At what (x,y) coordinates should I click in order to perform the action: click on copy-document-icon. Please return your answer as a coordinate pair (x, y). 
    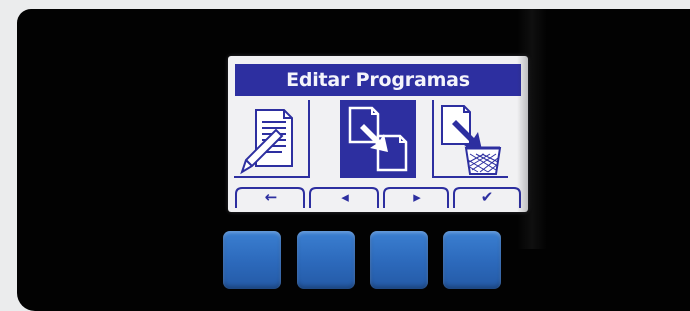
    Looking at the image, I should click on (378, 139).